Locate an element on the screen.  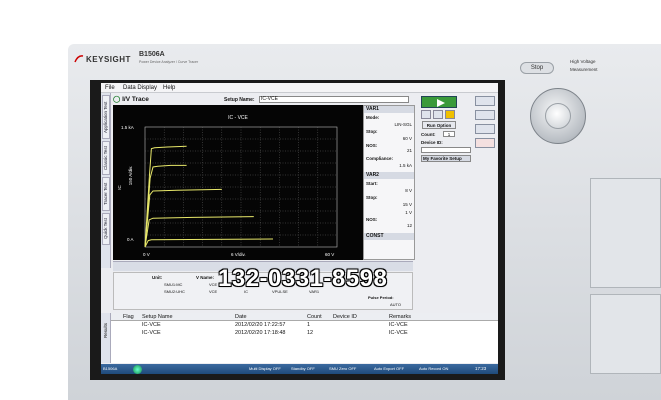
menu-bar: File Data Display Help is located at coordinates (299, 88).